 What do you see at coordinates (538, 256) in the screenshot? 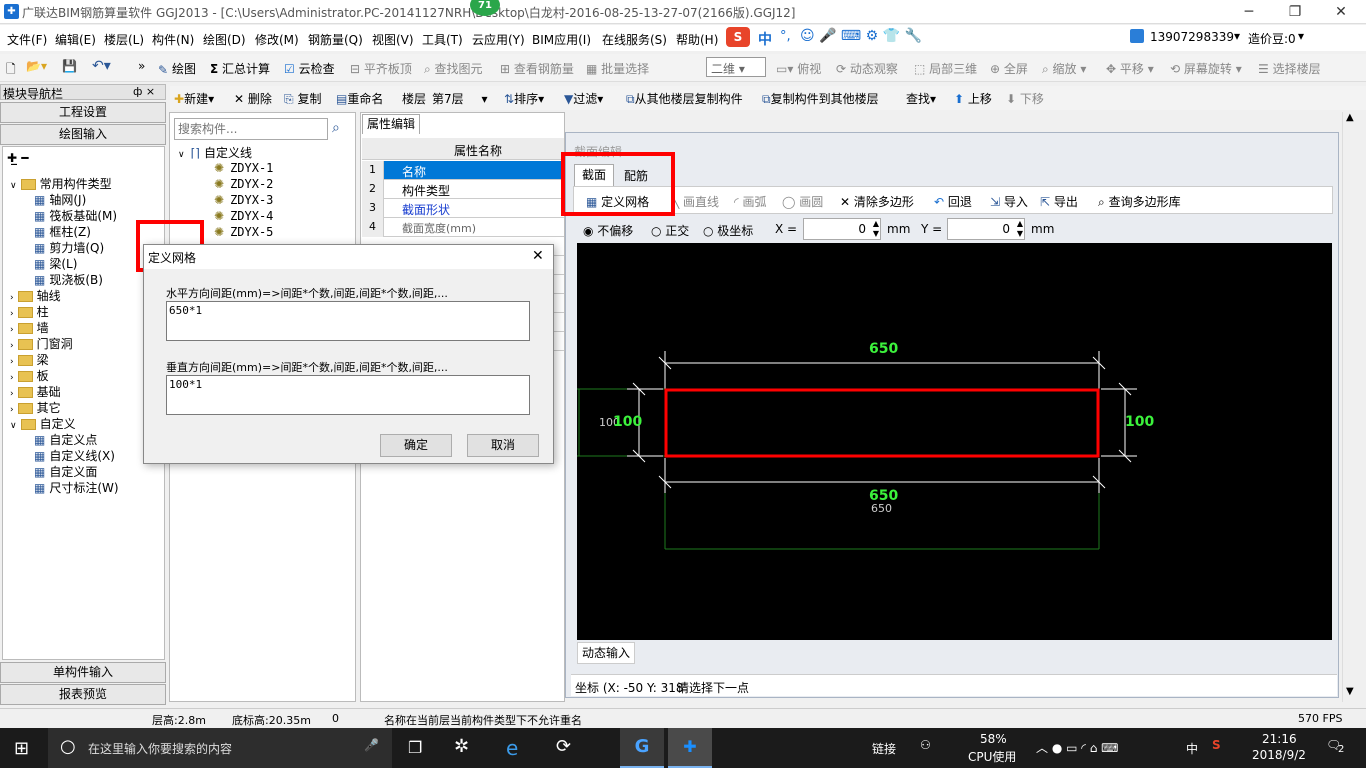
I see `dialog-close-button: ✕` at bounding box center [538, 256].